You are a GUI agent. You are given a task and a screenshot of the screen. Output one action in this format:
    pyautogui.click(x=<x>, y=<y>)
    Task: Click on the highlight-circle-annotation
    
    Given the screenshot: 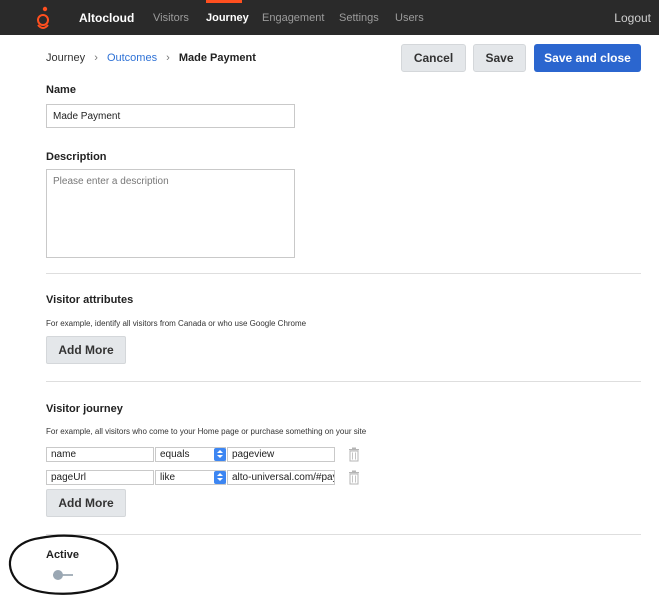 What is the action you would take?
    pyautogui.click(x=63, y=564)
    